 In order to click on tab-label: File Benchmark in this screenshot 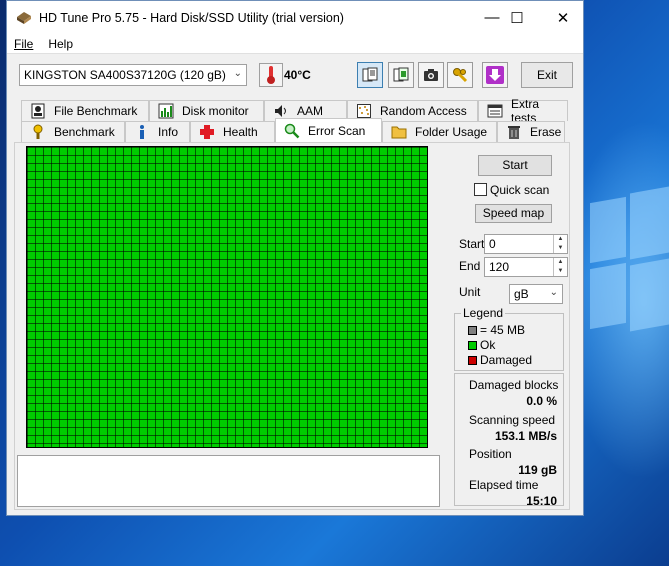, I will do `click(96, 111)`.